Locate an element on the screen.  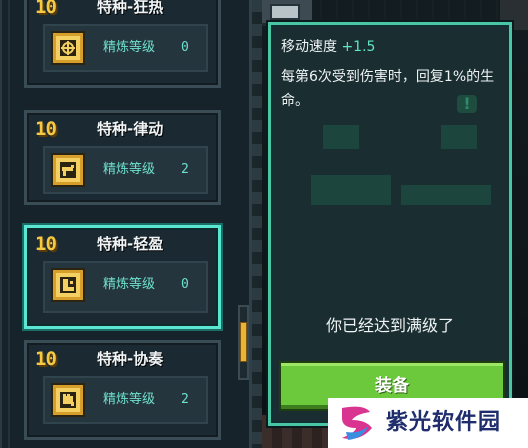
talent-card-header: 10 特种-律动 is located at coordinates (122, 130).